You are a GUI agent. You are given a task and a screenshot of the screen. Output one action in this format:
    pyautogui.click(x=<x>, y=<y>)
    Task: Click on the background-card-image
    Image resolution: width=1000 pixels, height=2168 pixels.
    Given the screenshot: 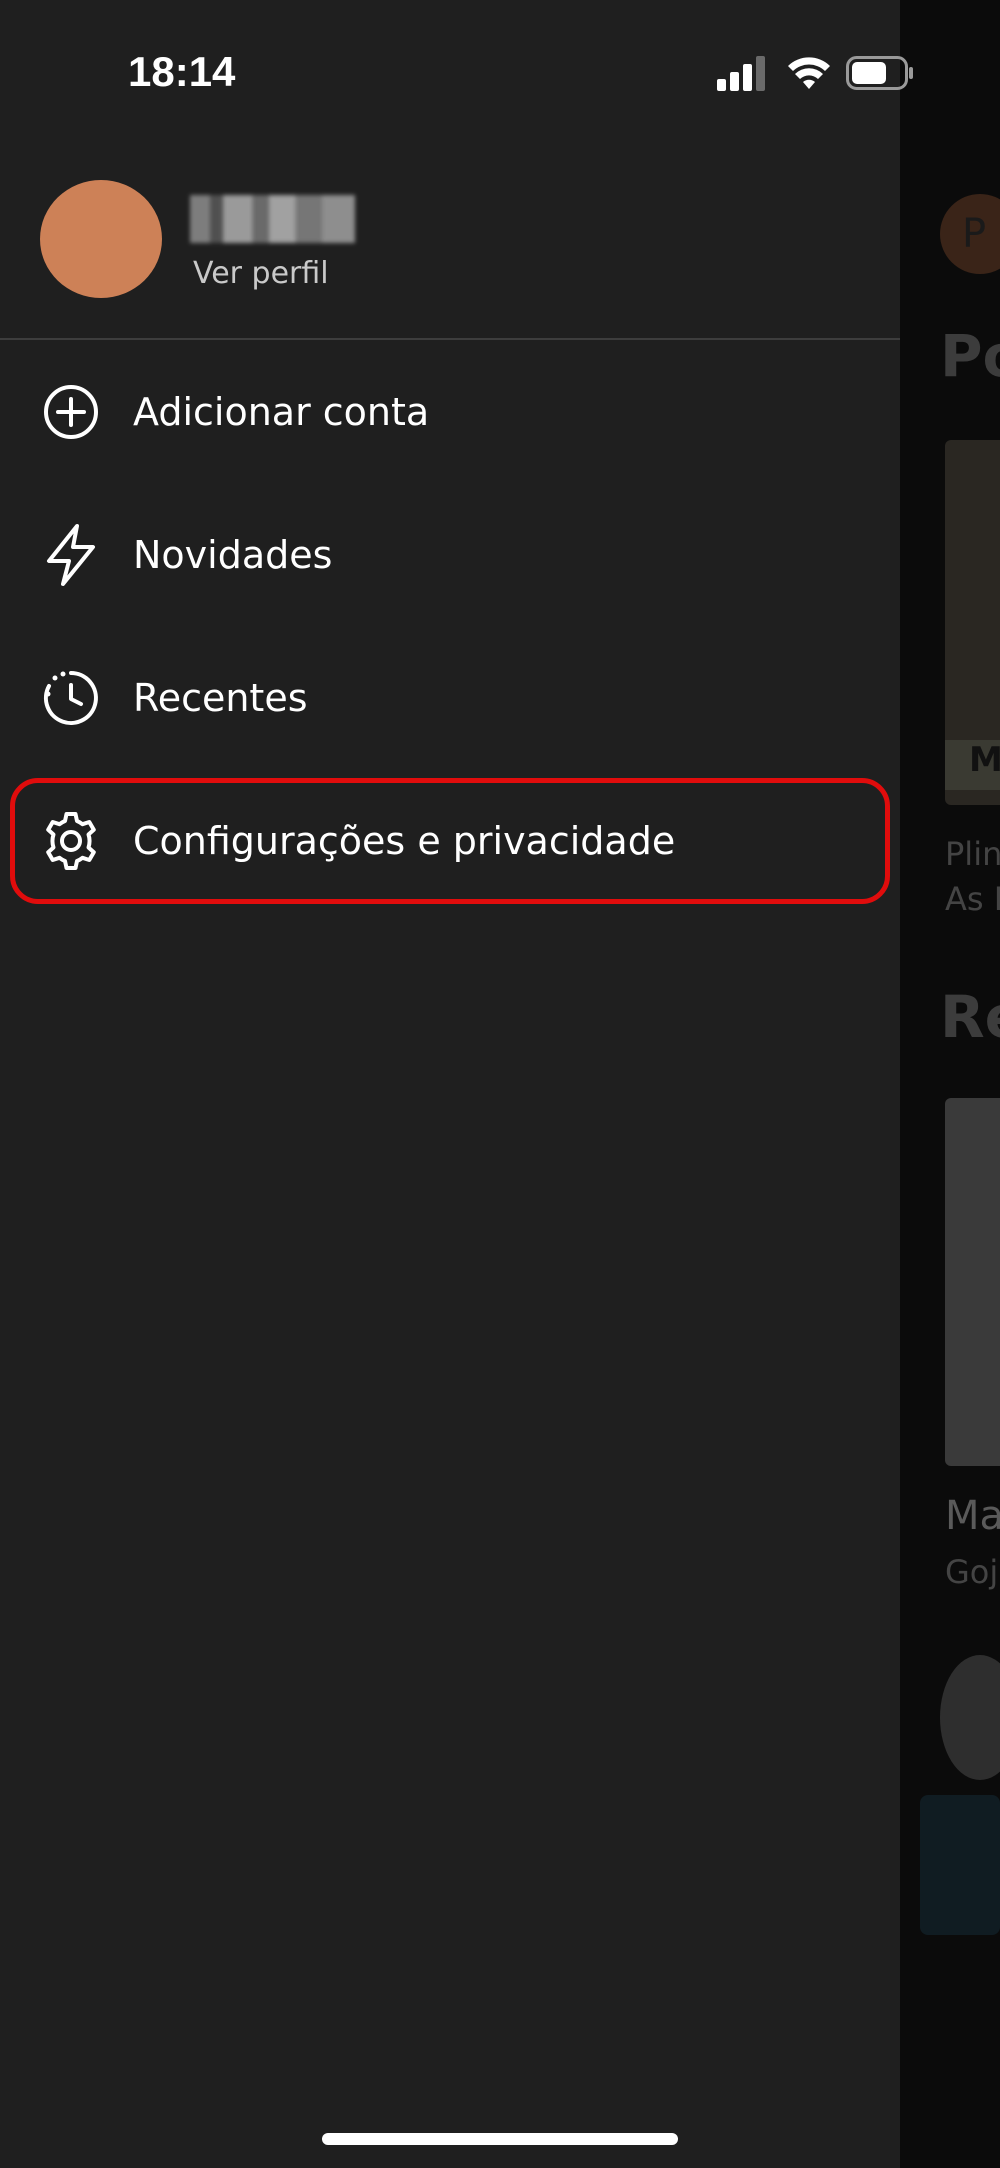 What is the action you would take?
    pyautogui.click(x=972, y=1282)
    